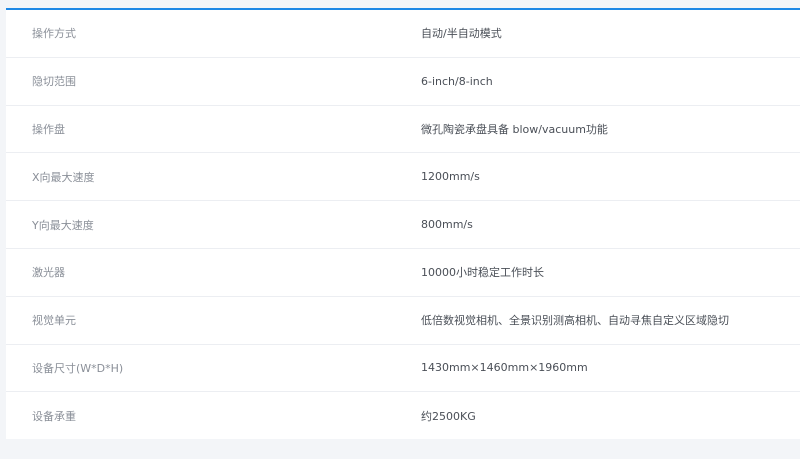  Describe the element at coordinates (457, 81) in the screenshot. I see `spec-value: 6-inch/8-inch` at that location.